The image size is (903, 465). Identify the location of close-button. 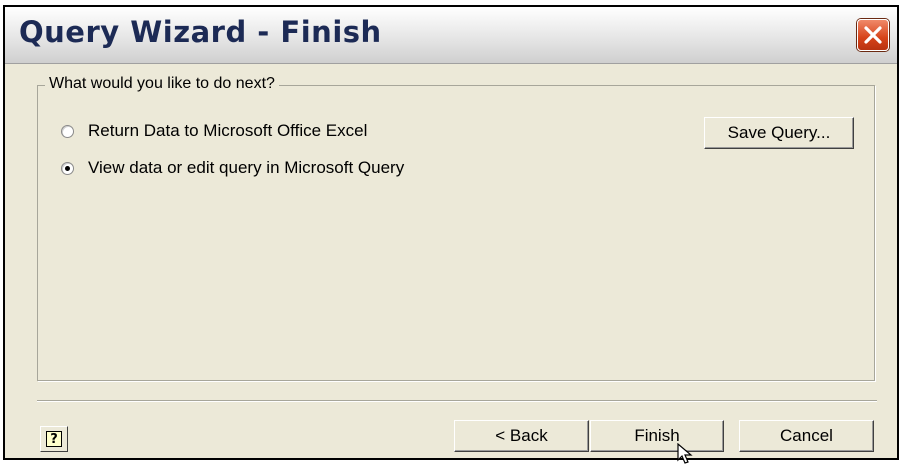
(873, 35).